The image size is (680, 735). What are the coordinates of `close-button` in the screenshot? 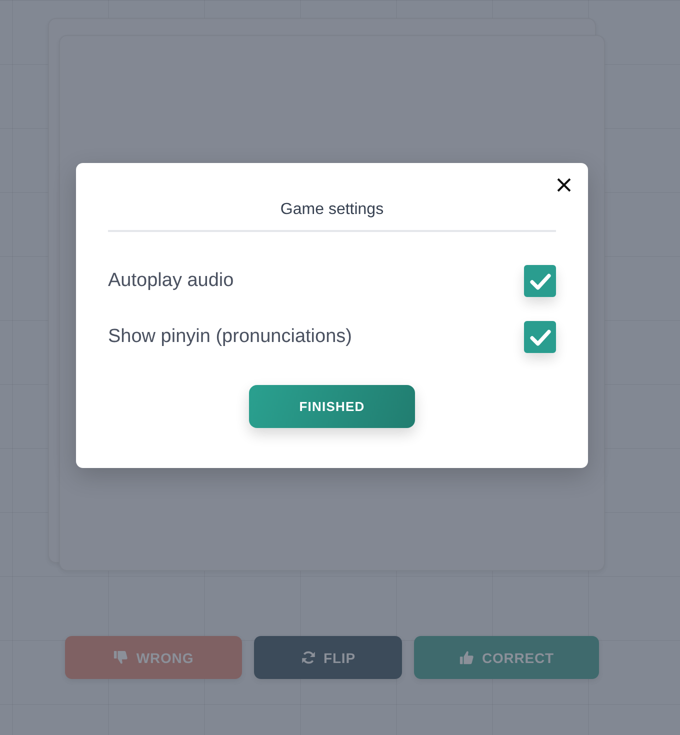 It's located at (564, 185).